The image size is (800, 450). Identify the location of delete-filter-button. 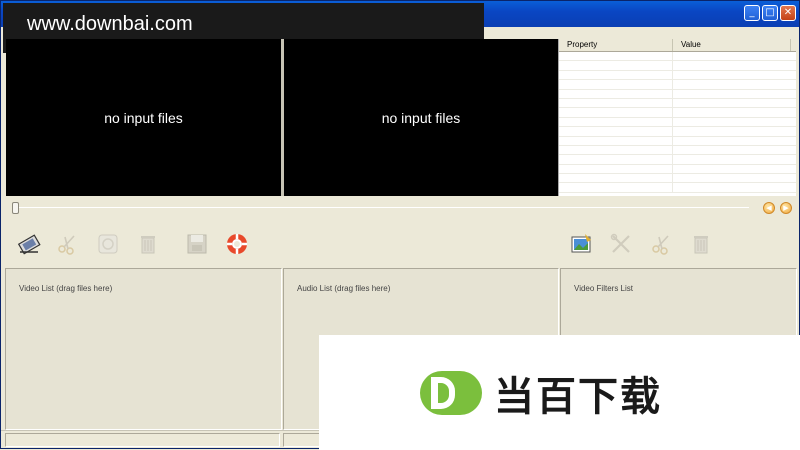
(701, 244).